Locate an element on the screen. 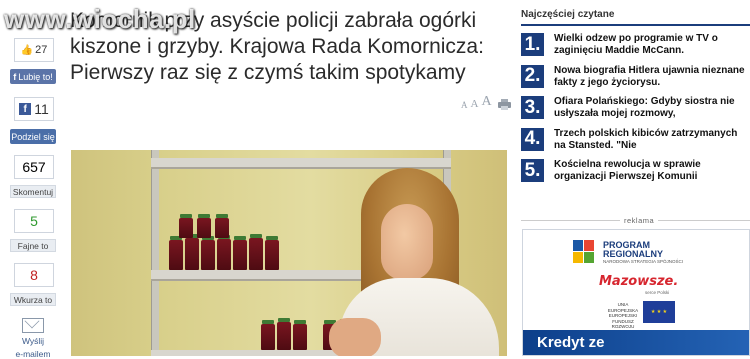 The width and height of the screenshot is (750, 359). thumbs-up-icon: 👍 is located at coordinates (27, 50).